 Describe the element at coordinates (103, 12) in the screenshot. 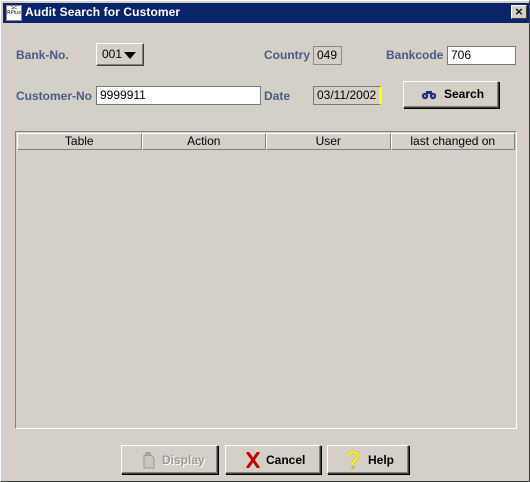

I see `window-title: Audit Search for Customer` at that location.